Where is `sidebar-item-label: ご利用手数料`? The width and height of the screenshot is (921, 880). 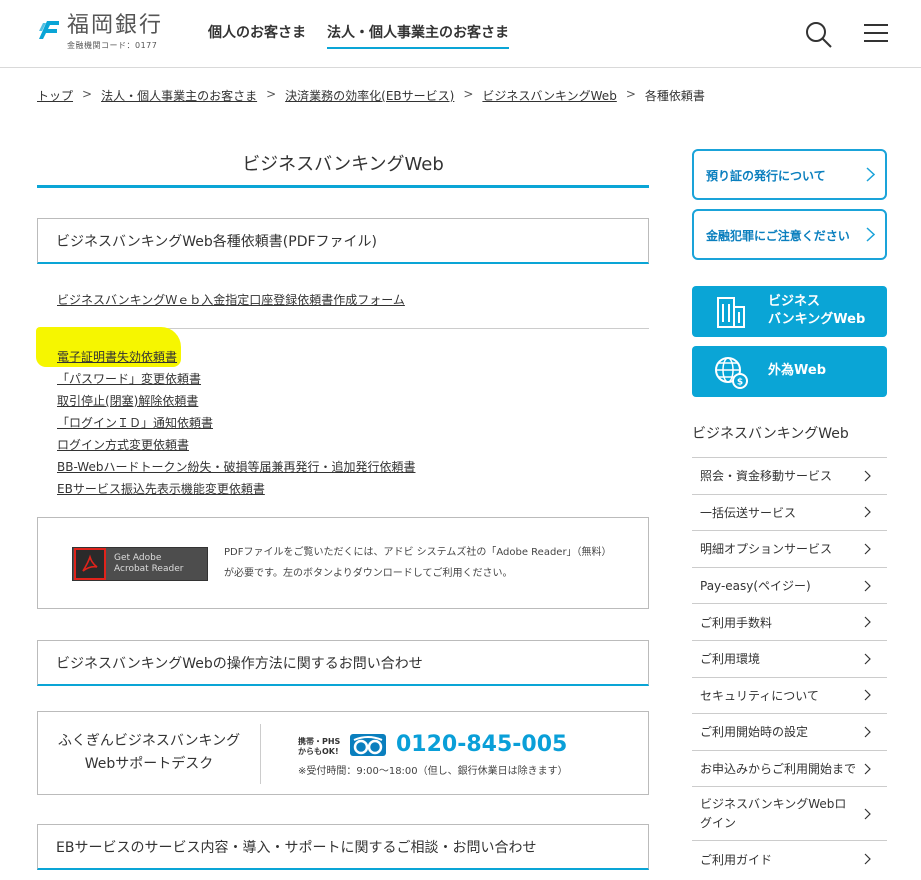 sidebar-item-label: ご利用手数料 is located at coordinates (736, 622).